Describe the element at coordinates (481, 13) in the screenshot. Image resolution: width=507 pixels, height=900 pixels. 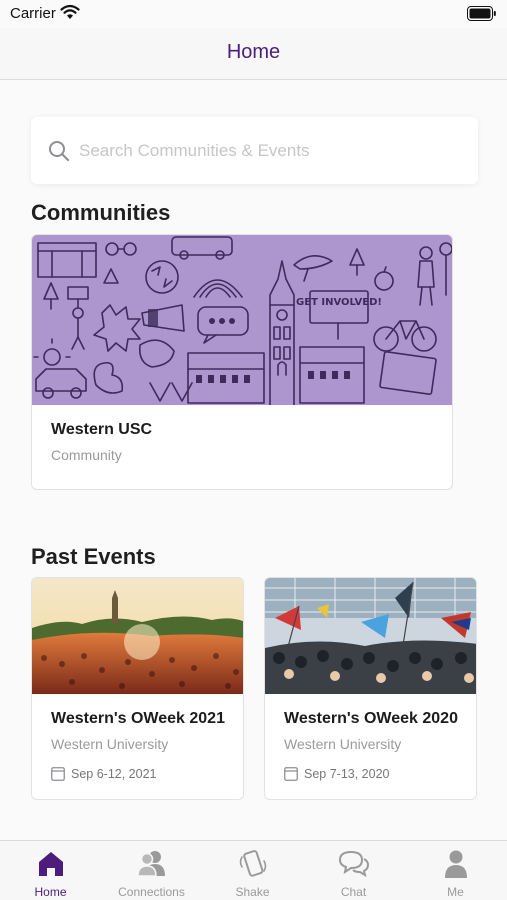
I see `battery-icon` at that location.